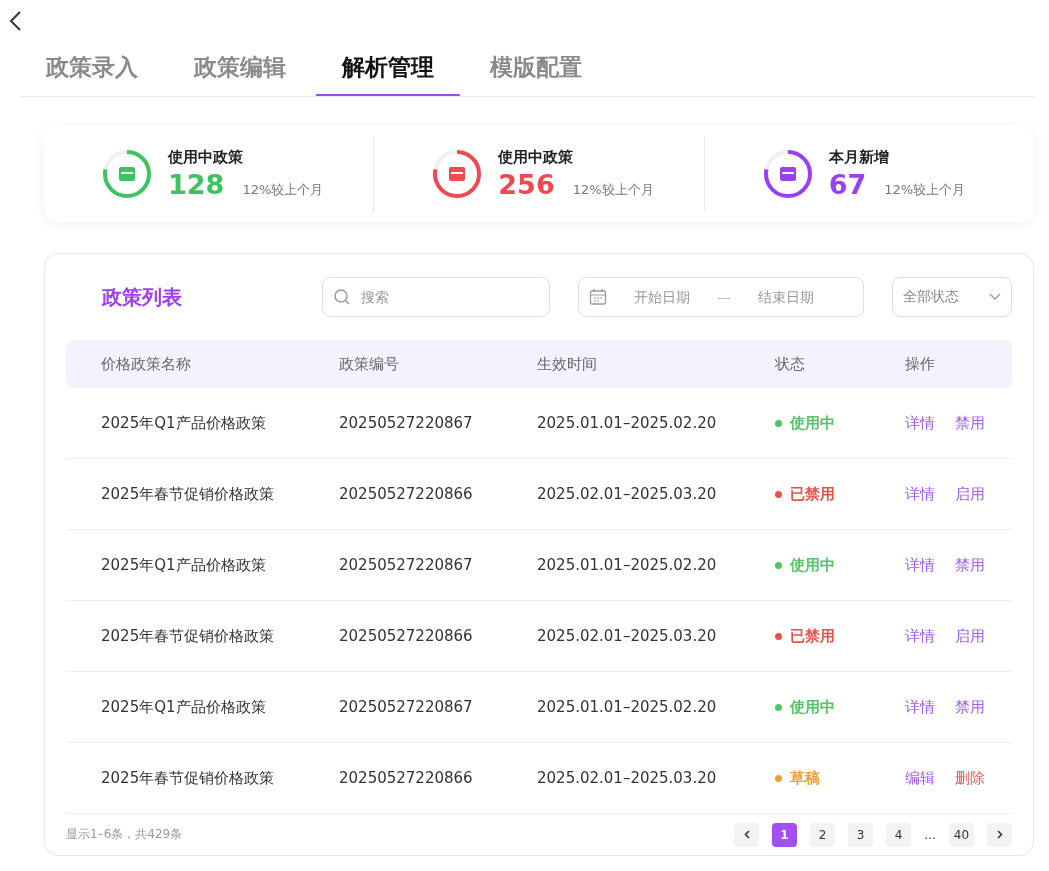 The image size is (1049, 871). I want to click on stat-value: 67, so click(847, 184).